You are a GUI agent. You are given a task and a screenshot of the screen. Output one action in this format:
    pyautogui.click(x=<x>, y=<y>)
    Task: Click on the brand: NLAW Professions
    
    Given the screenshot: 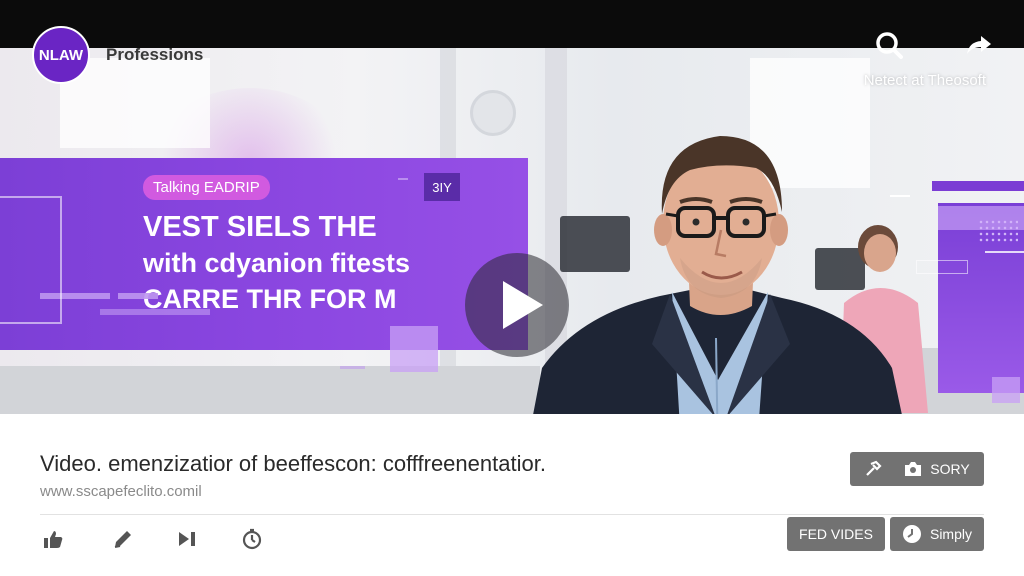 What is the action you would take?
    pyautogui.click(x=117, y=55)
    